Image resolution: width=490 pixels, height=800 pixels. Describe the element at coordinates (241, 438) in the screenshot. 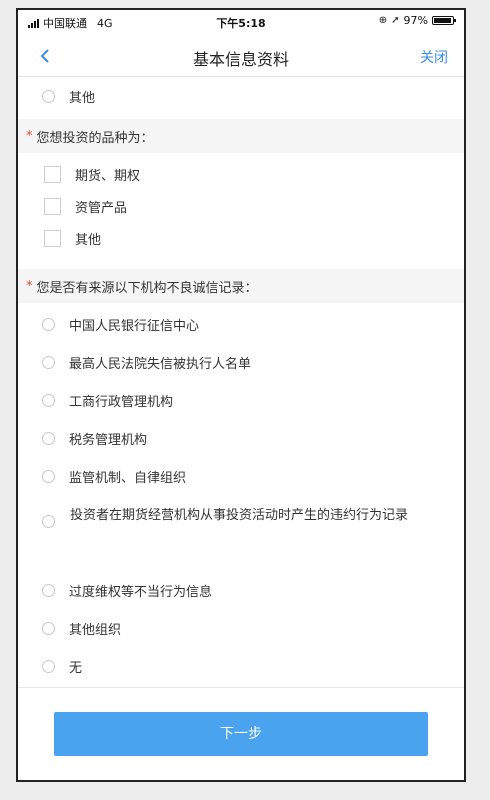

I see `radio-option-tax: 税务管理机构` at that location.